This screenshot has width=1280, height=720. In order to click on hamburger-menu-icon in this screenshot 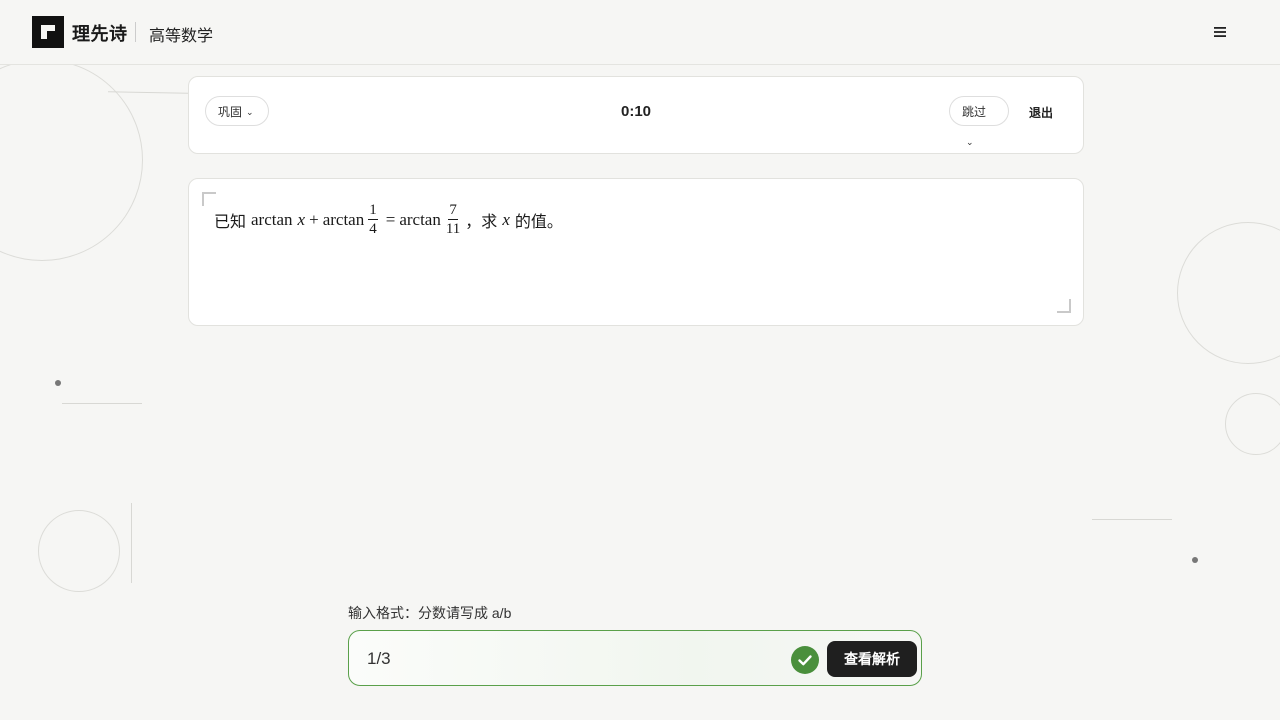, I will do `click(1220, 32)`.